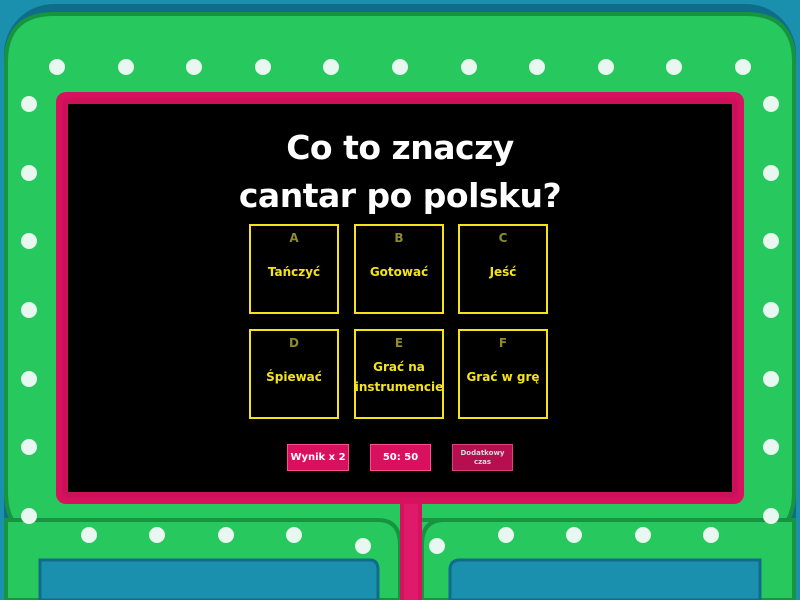 This screenshot has width=800, height=600. What do you see at coordinates (294, 272) in the screenshot?
I see `answer-text: Tańczyć` at bounding box center [294, 272].